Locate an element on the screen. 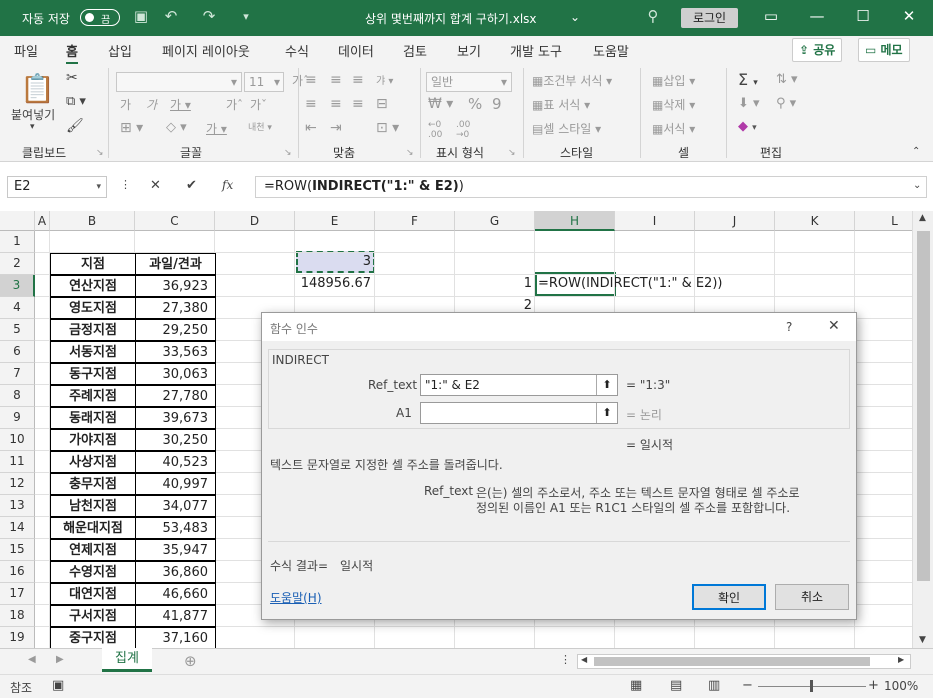  close-icon: ✕ is located at coordinates (909, 16).